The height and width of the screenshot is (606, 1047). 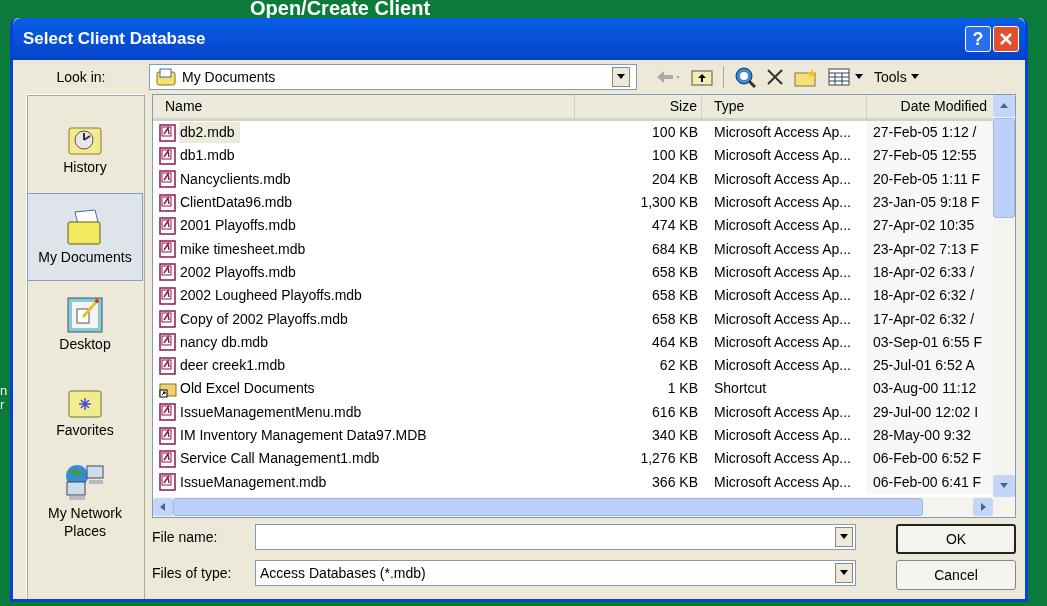 What do you see at coordinates (675, 412) in the screenshot?
I see `file-size: 616 KB` at bounding box center [675, 412].